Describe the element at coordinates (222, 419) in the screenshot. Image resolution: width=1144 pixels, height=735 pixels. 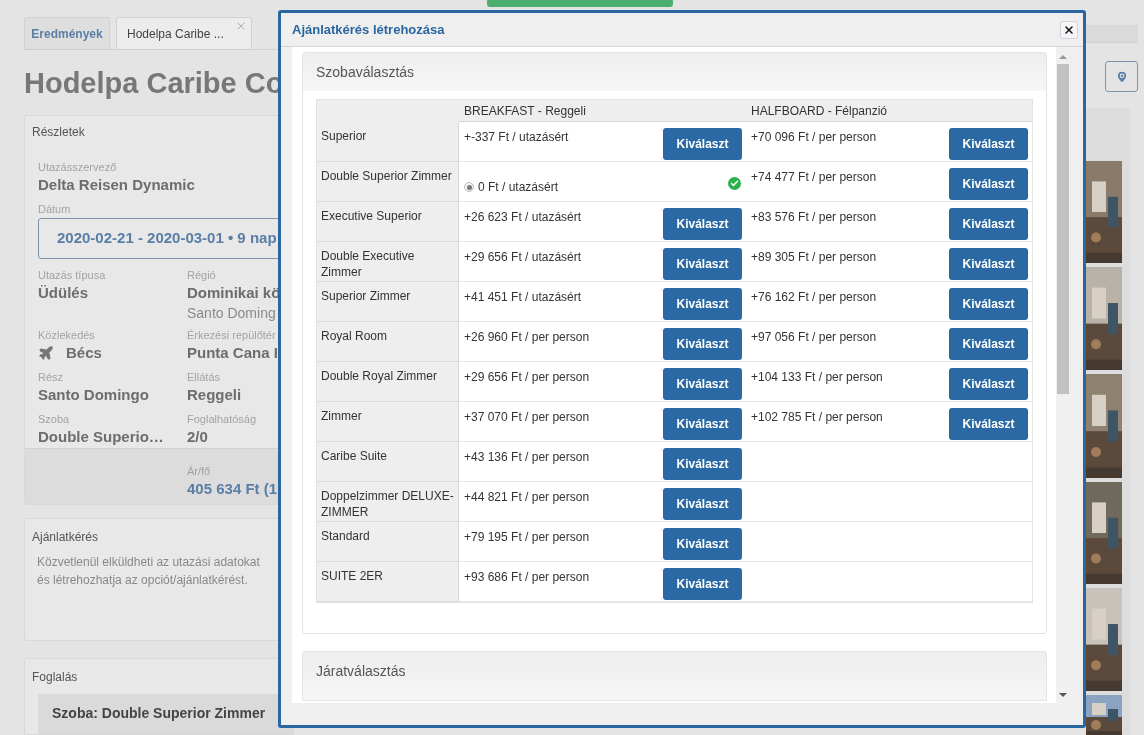
I see `field-label: Foglalhatóság` at that location.